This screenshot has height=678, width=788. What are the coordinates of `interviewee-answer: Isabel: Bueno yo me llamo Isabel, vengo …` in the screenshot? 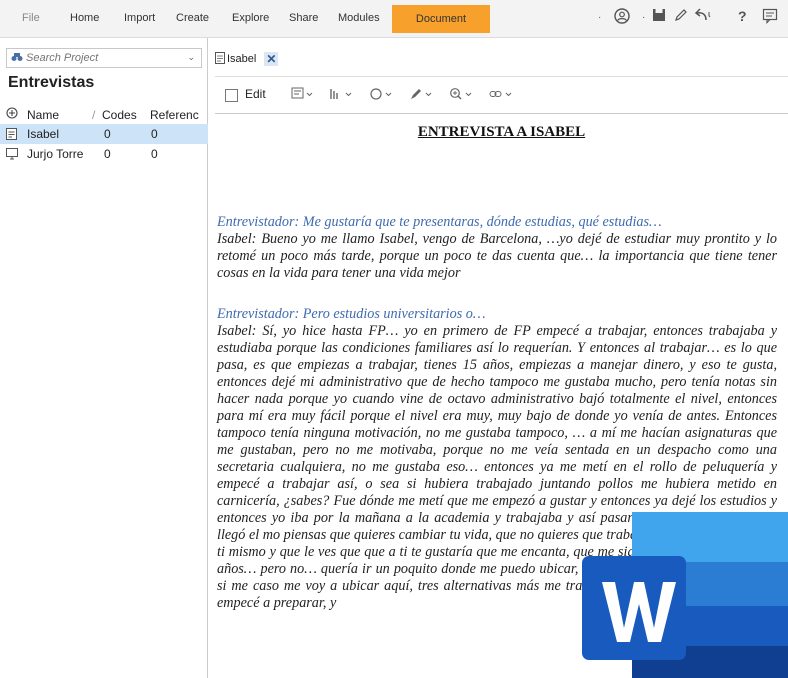 It's located at (497, 256).